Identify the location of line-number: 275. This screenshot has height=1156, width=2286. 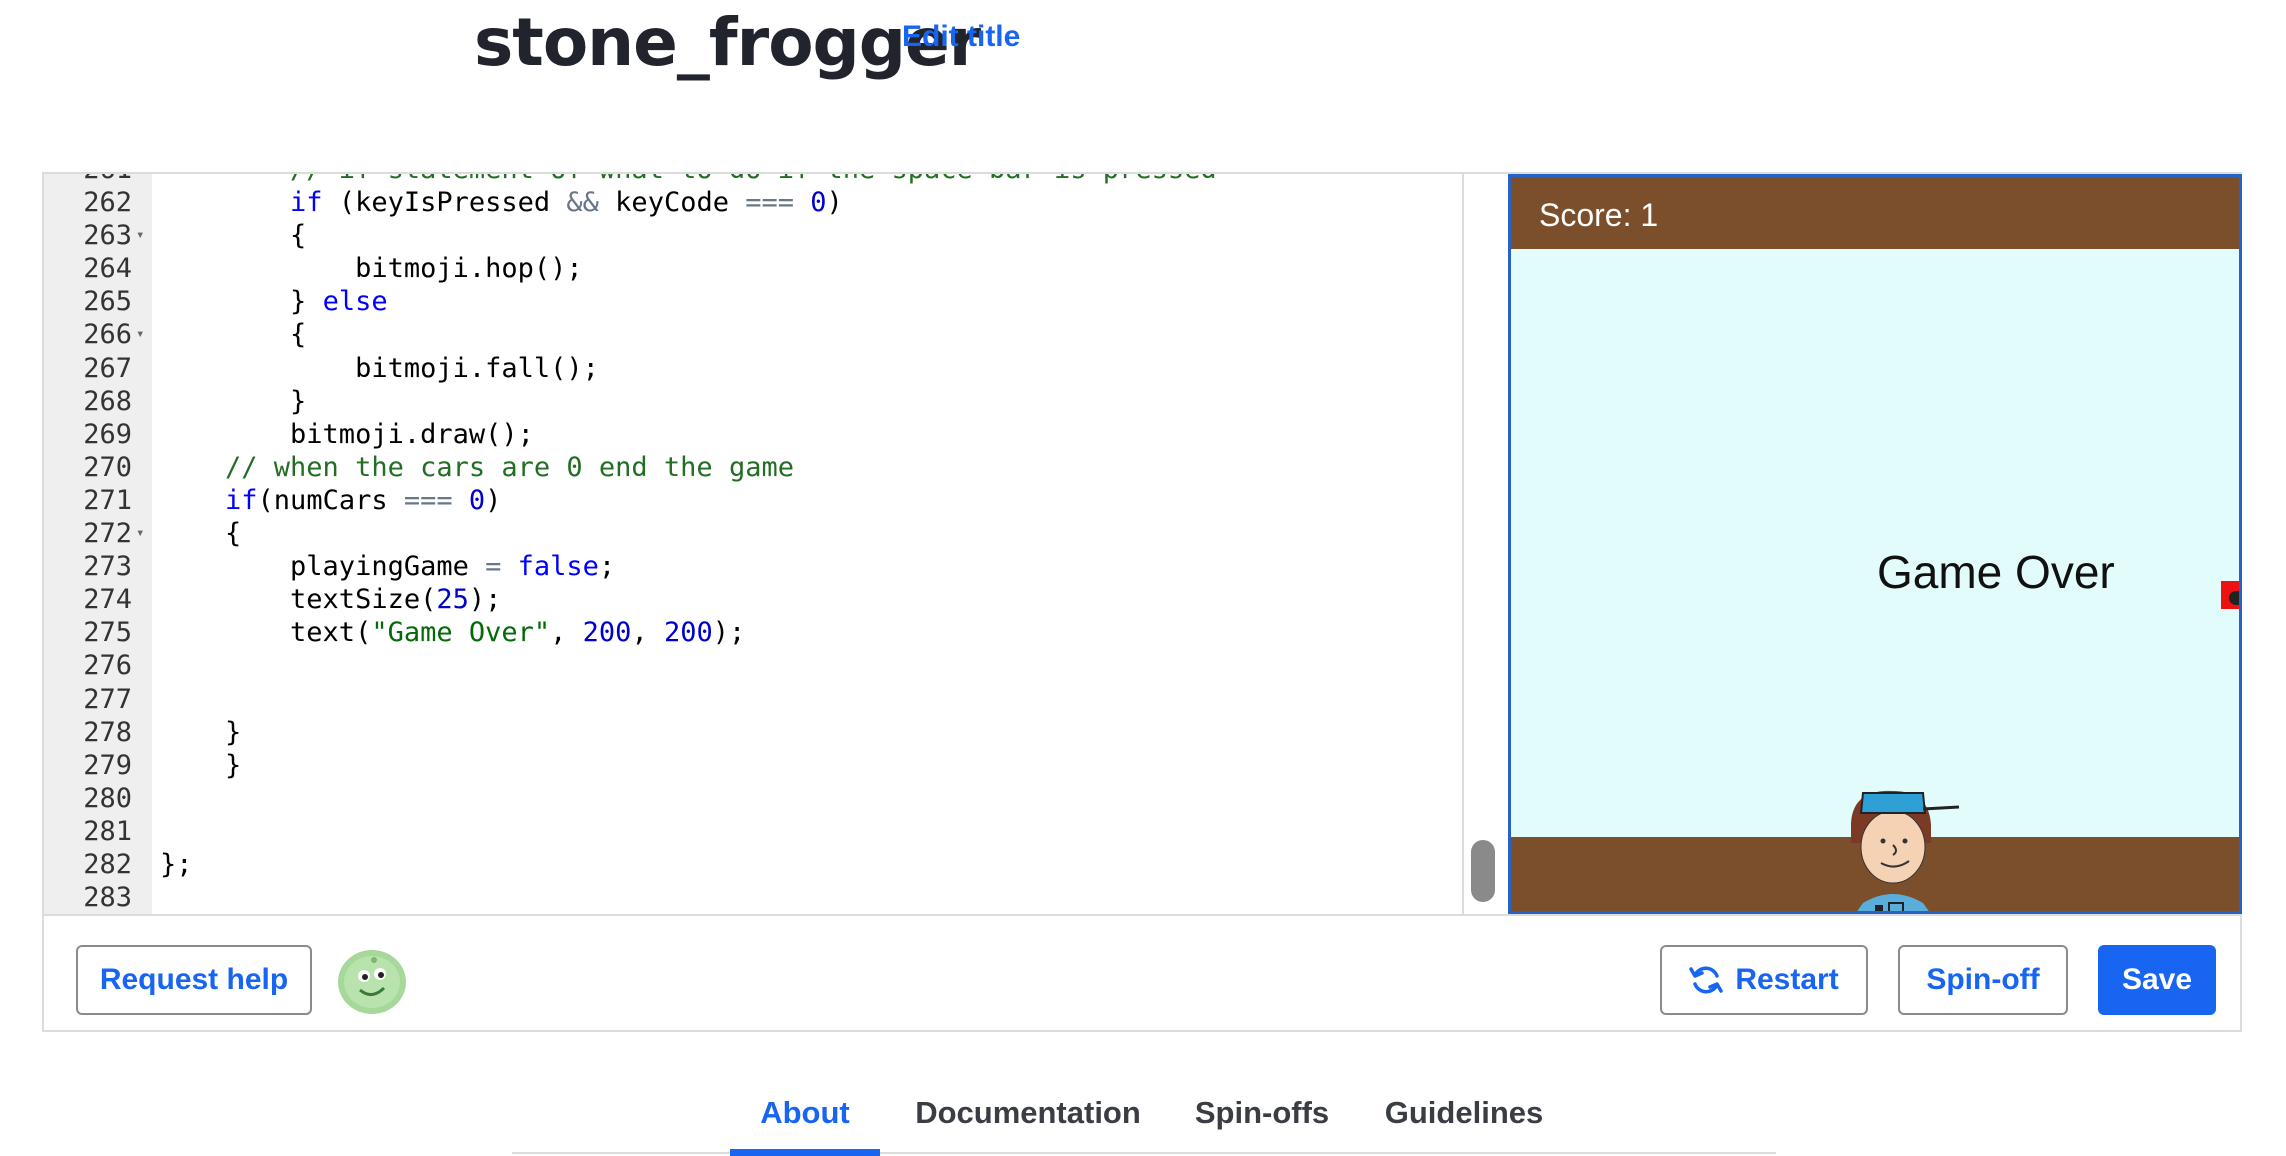
(107, 633).